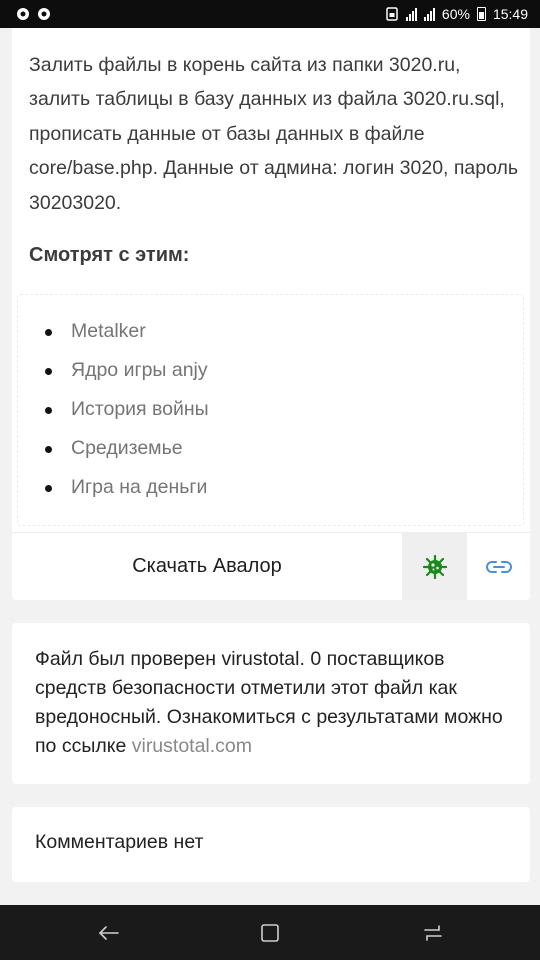  What do you see at coordinates (127, 334) in the screenshot?
I see `related-item: Metalker` at bounding box center [127, 334].